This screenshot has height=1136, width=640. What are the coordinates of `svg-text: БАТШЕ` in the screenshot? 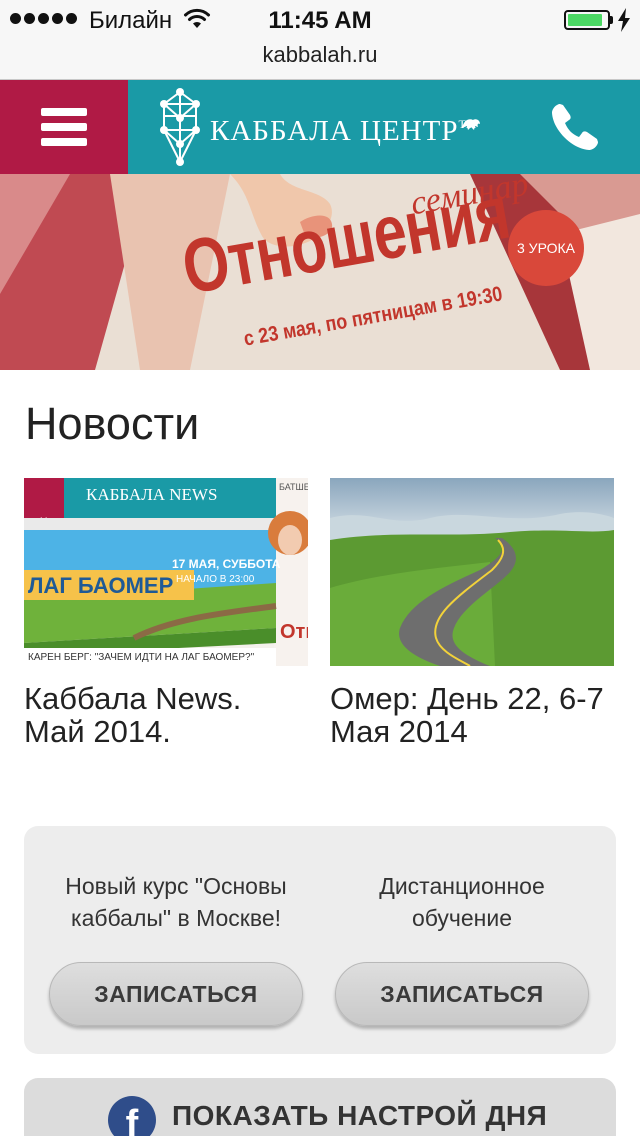 It's located at (293, 487).